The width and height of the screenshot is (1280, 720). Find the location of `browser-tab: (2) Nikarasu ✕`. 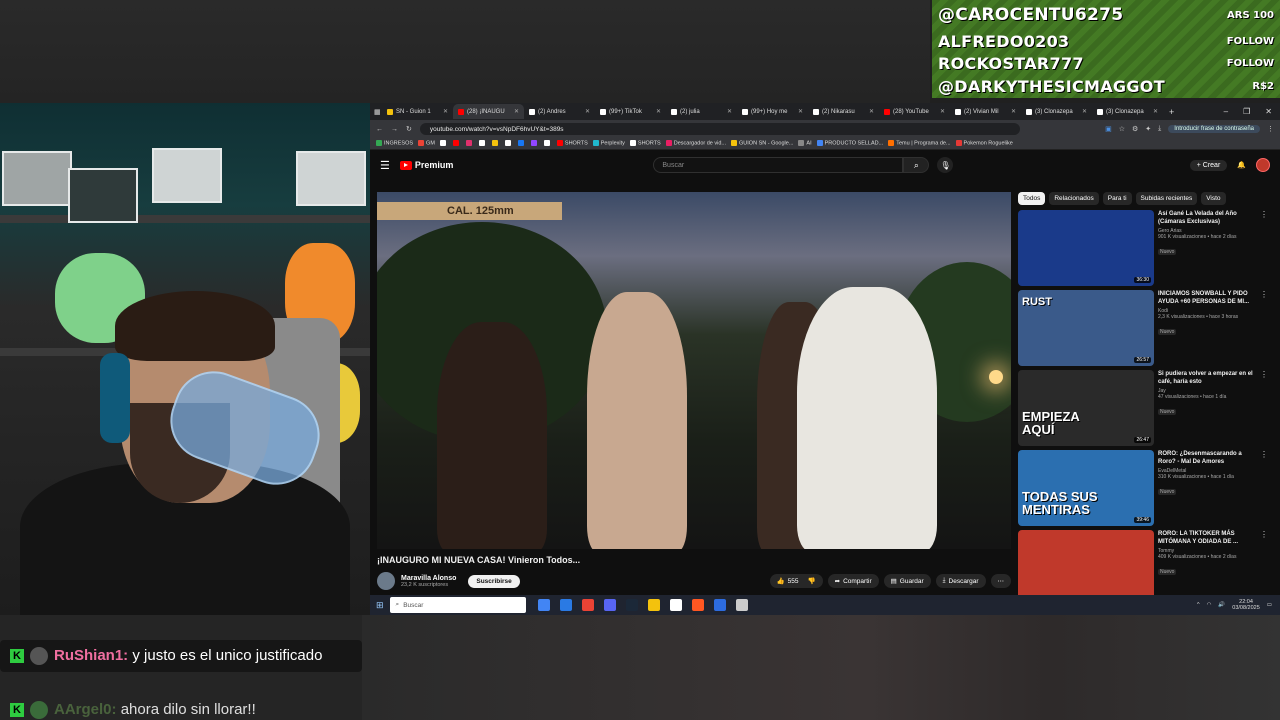

browser-tab: (2) Nikarasu ✕ is located at coordinates (843, 111).